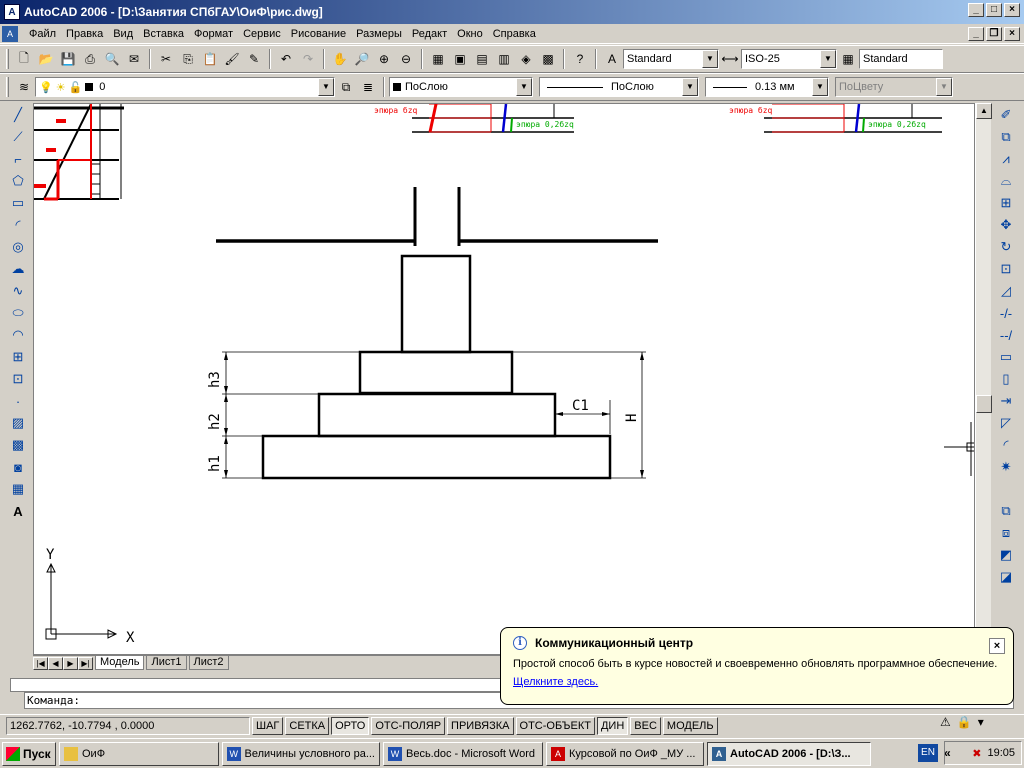 The width and height of the screenshot is (1024, 768). What do you see at coordinates (18, 291) in the screenshot?
I see `spline-icon: ∿` at bounding box center [18, 291].